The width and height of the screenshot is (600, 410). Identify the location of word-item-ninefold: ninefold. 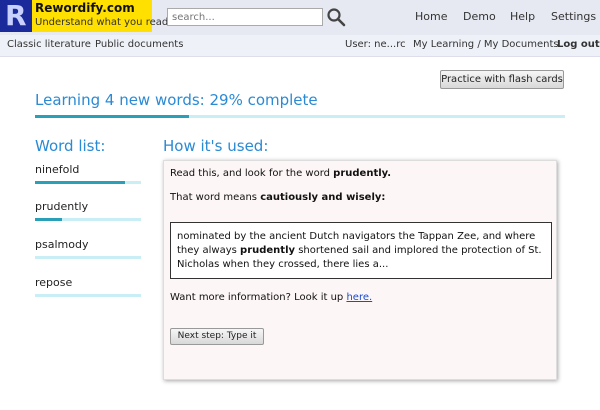
(88, 175).